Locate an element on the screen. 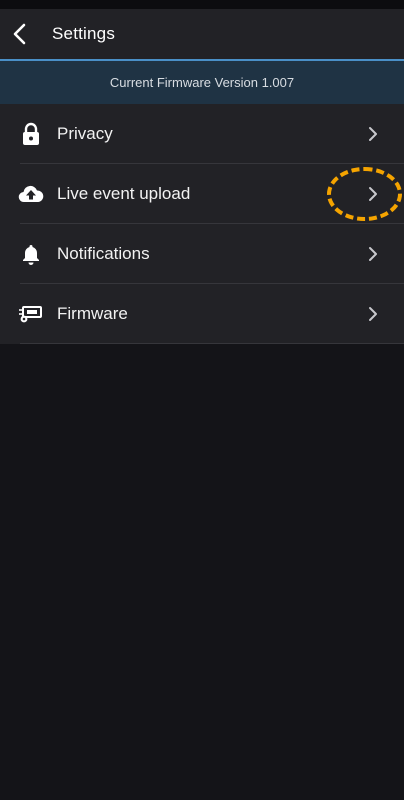  menu-item-firmware: Firmware is located at coordinates (202, 314).